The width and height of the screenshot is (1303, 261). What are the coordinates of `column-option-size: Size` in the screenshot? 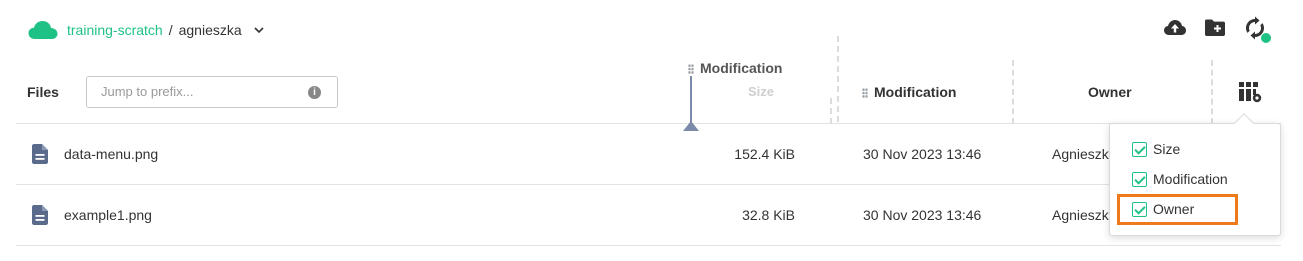 It's located at (1156, 149).